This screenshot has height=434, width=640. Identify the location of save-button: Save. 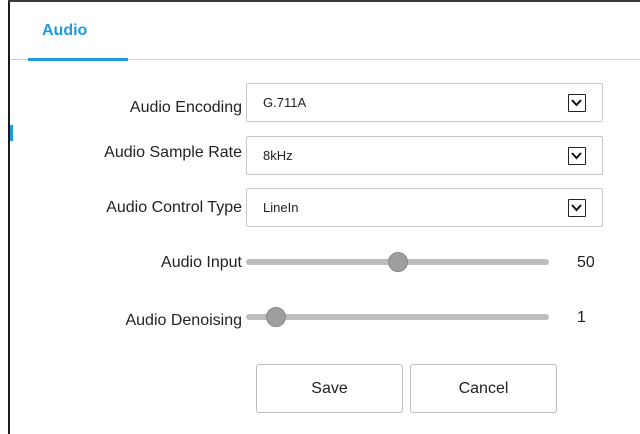
(329, 388).